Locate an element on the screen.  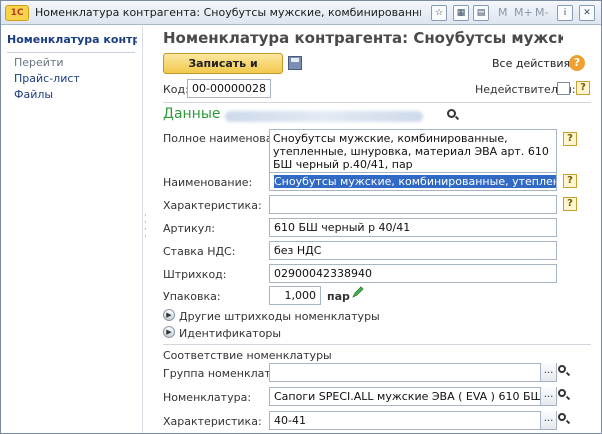
memory-m-button: M is located at coordinates (503, 12).